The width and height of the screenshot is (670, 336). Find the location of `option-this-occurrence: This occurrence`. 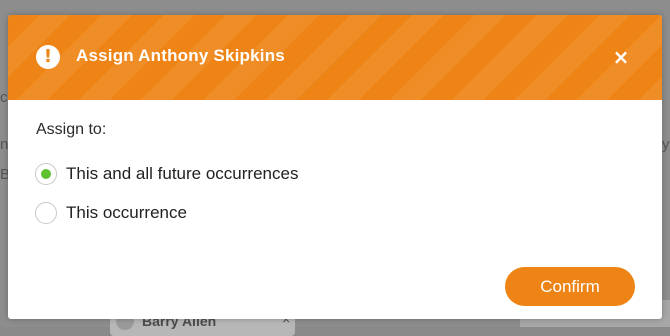

option-this-occurrence: This occurrence is located at coordinates (111, 213).